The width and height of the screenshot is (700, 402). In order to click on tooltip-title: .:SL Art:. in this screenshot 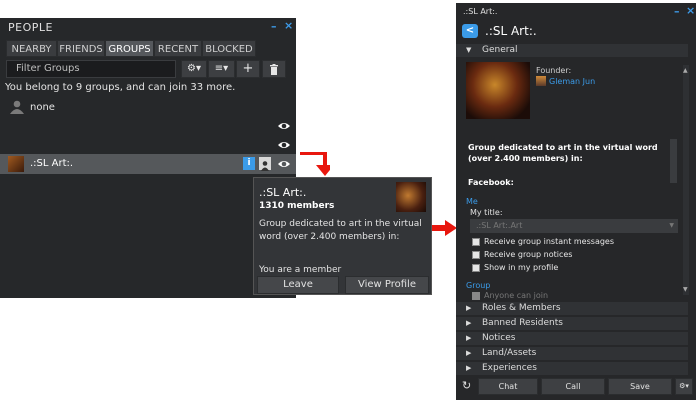, I will do `click(283, 192)`.